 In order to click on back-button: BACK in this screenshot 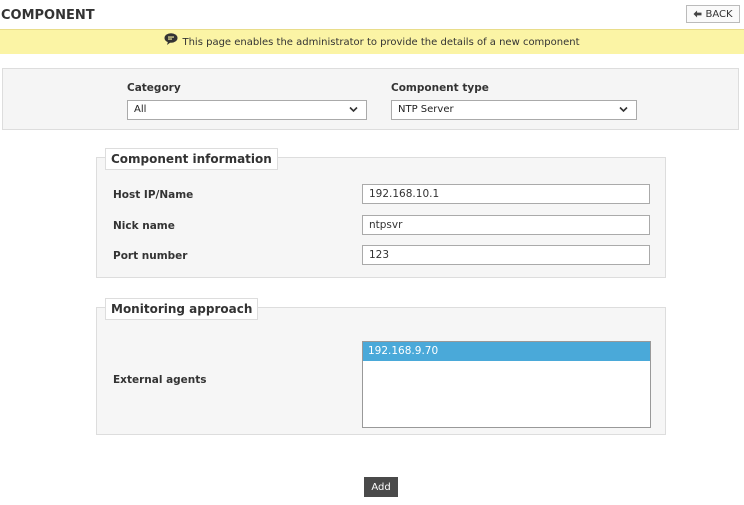, I will do `click(713, 14)`.